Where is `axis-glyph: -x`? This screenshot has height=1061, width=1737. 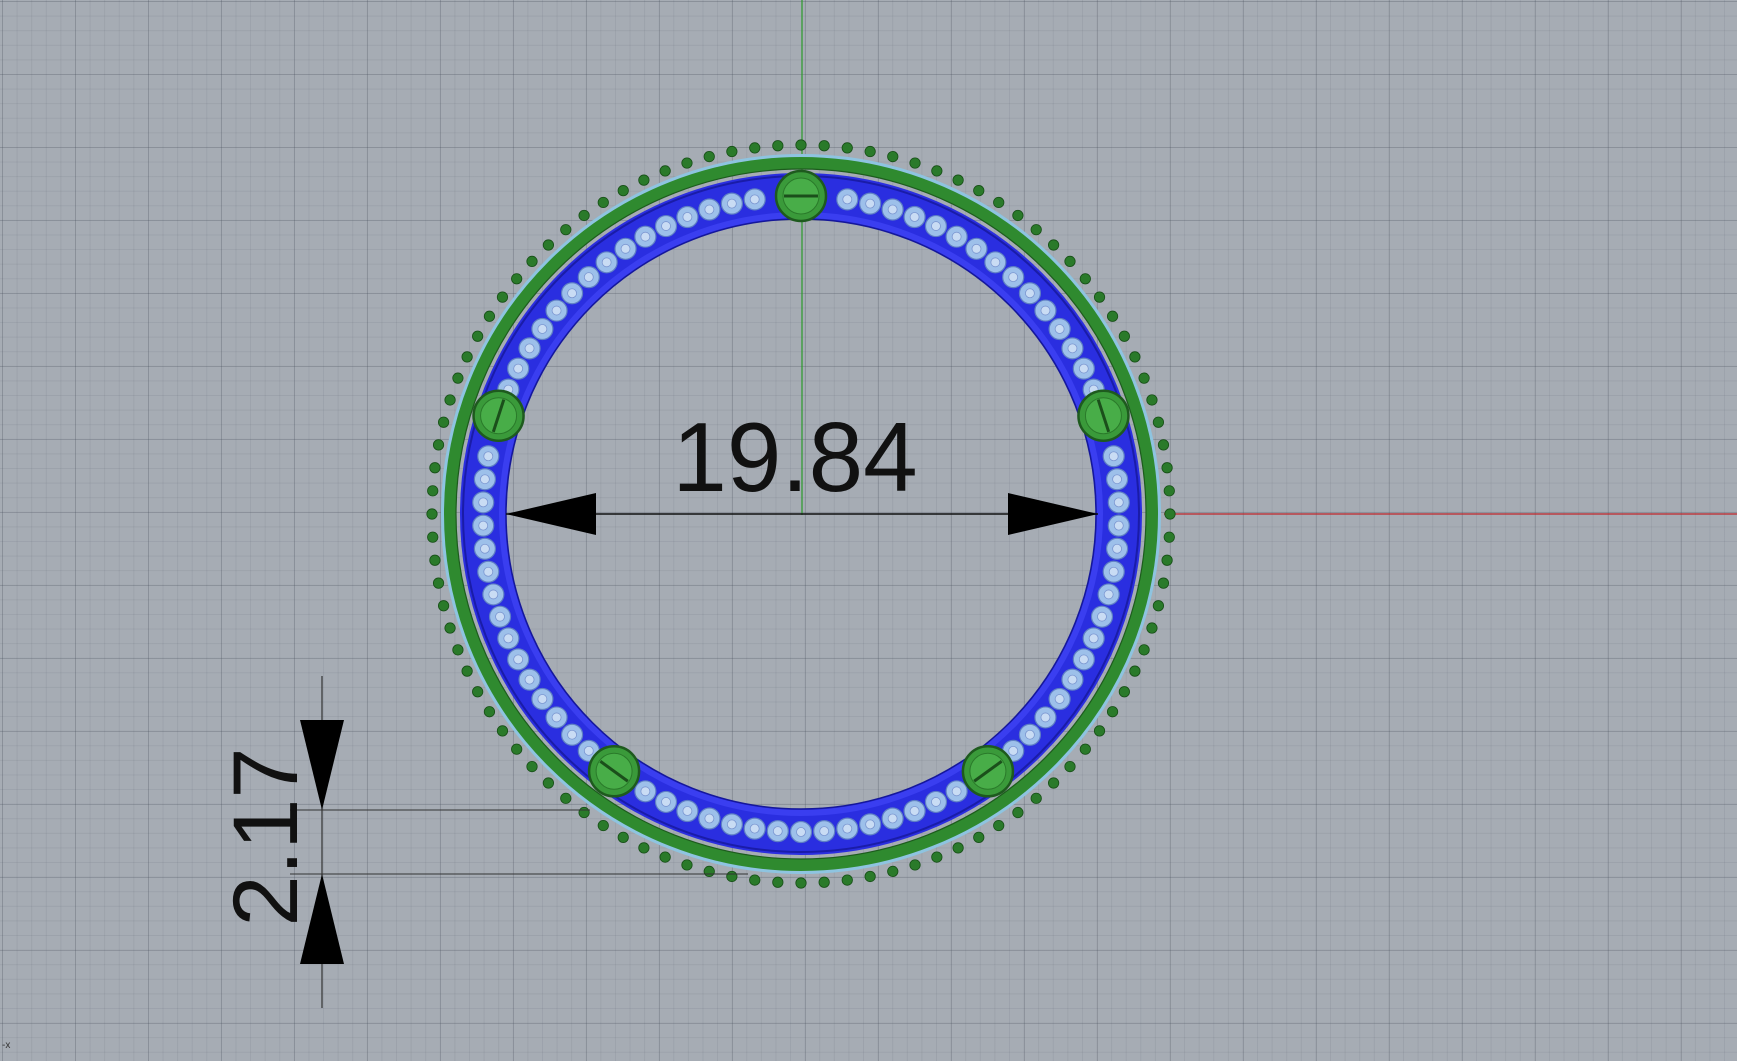
axis-glyph: -x is located at coordinates (6, 1045).